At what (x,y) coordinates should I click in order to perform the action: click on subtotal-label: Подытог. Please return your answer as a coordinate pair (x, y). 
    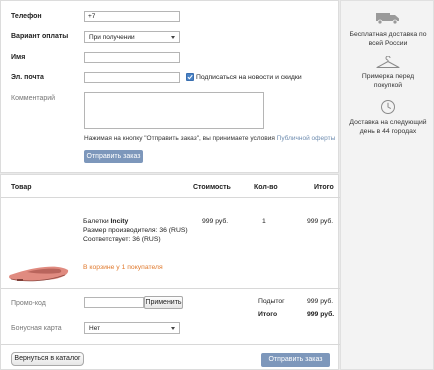
    Looking at the image, I should click on (271, 301).